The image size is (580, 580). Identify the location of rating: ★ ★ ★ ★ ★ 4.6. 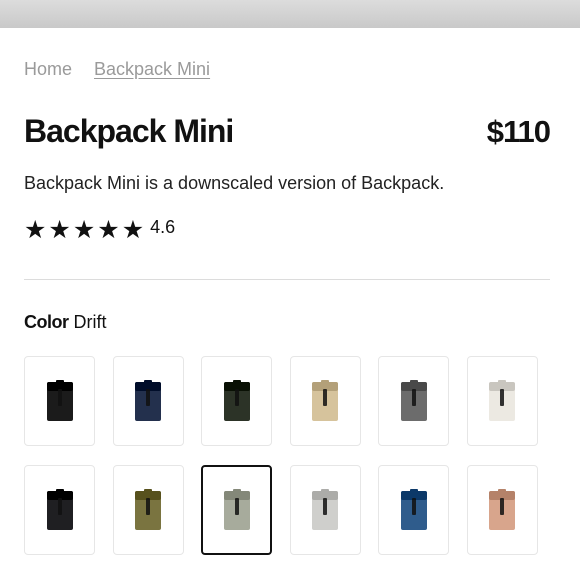
(100, 230).